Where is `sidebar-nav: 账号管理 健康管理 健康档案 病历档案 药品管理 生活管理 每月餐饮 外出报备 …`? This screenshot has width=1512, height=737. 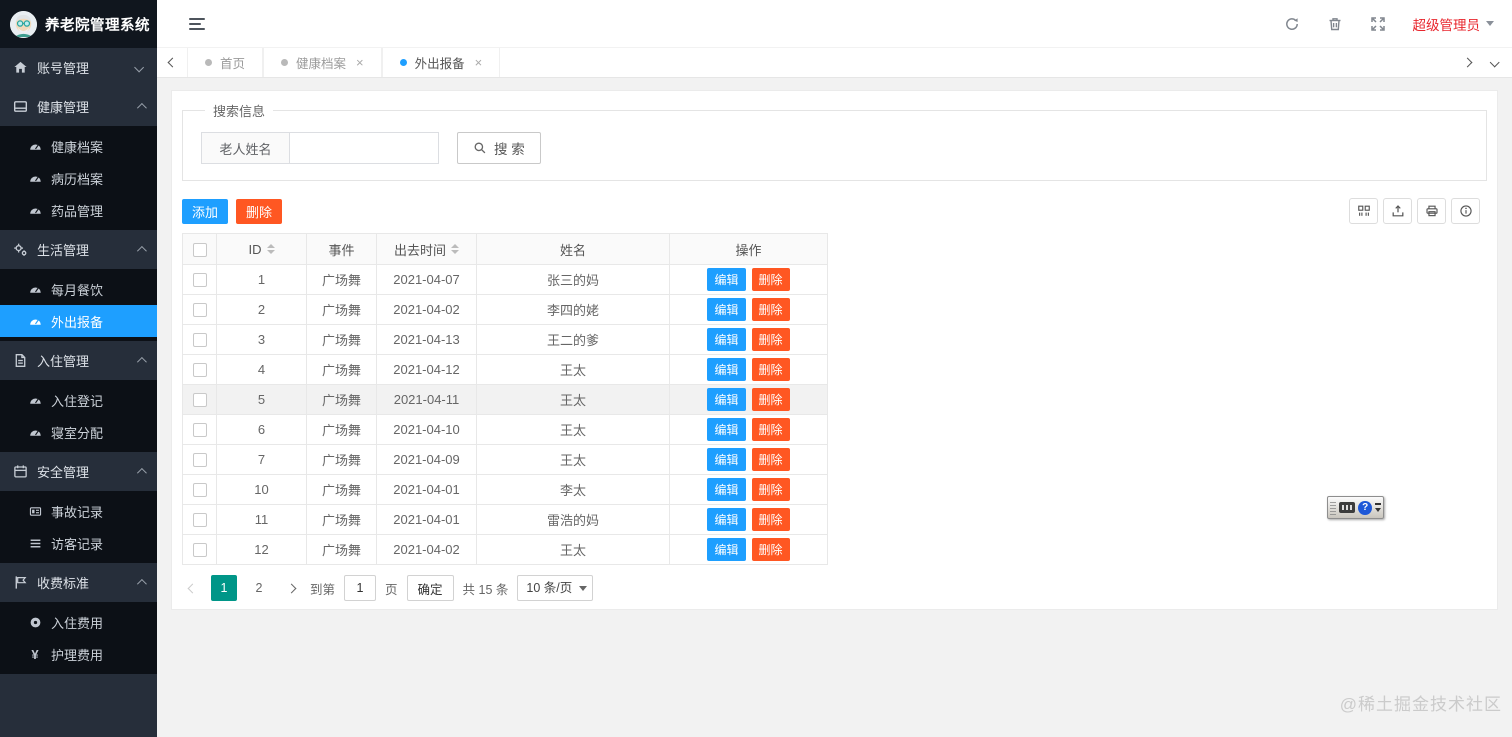
sidebar-nav: 账号管理 健康管理 健康档案 病历档案 药品管理 生活管理 每月餐饮 外出报备 … is located at coordinates (78, 361).